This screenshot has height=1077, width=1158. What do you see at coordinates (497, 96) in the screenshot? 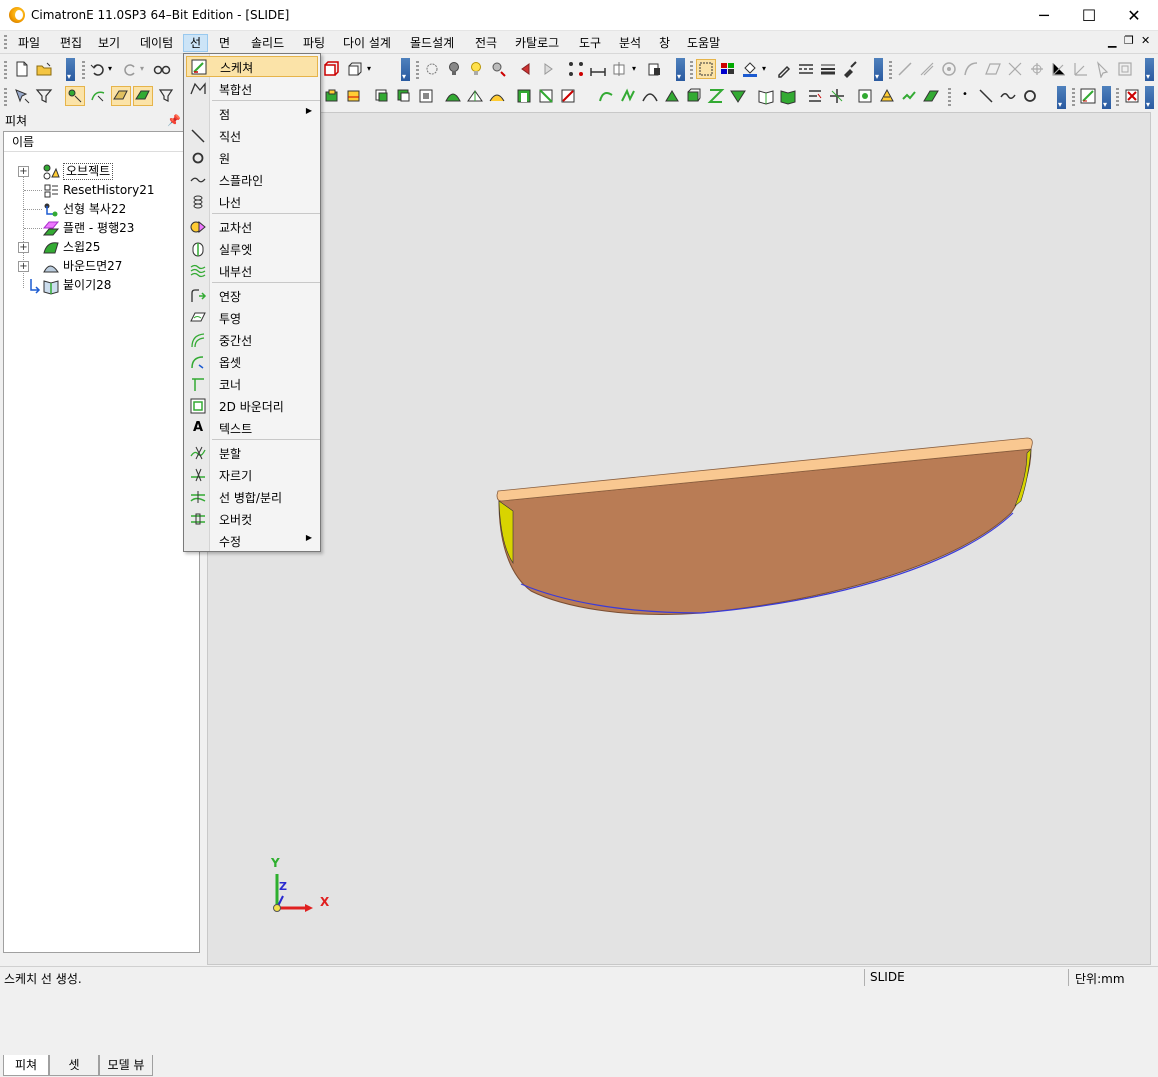
I see `surface-tool-3-icon` at bounding box center [497, 96].